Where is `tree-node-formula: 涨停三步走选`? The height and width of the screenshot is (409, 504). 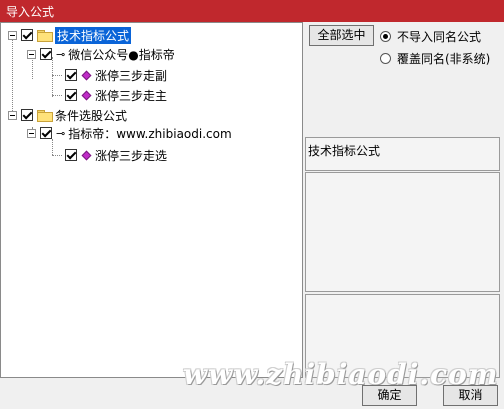 tree-node-formula: 涨停三步走选 is located at coordinates (109, 155).